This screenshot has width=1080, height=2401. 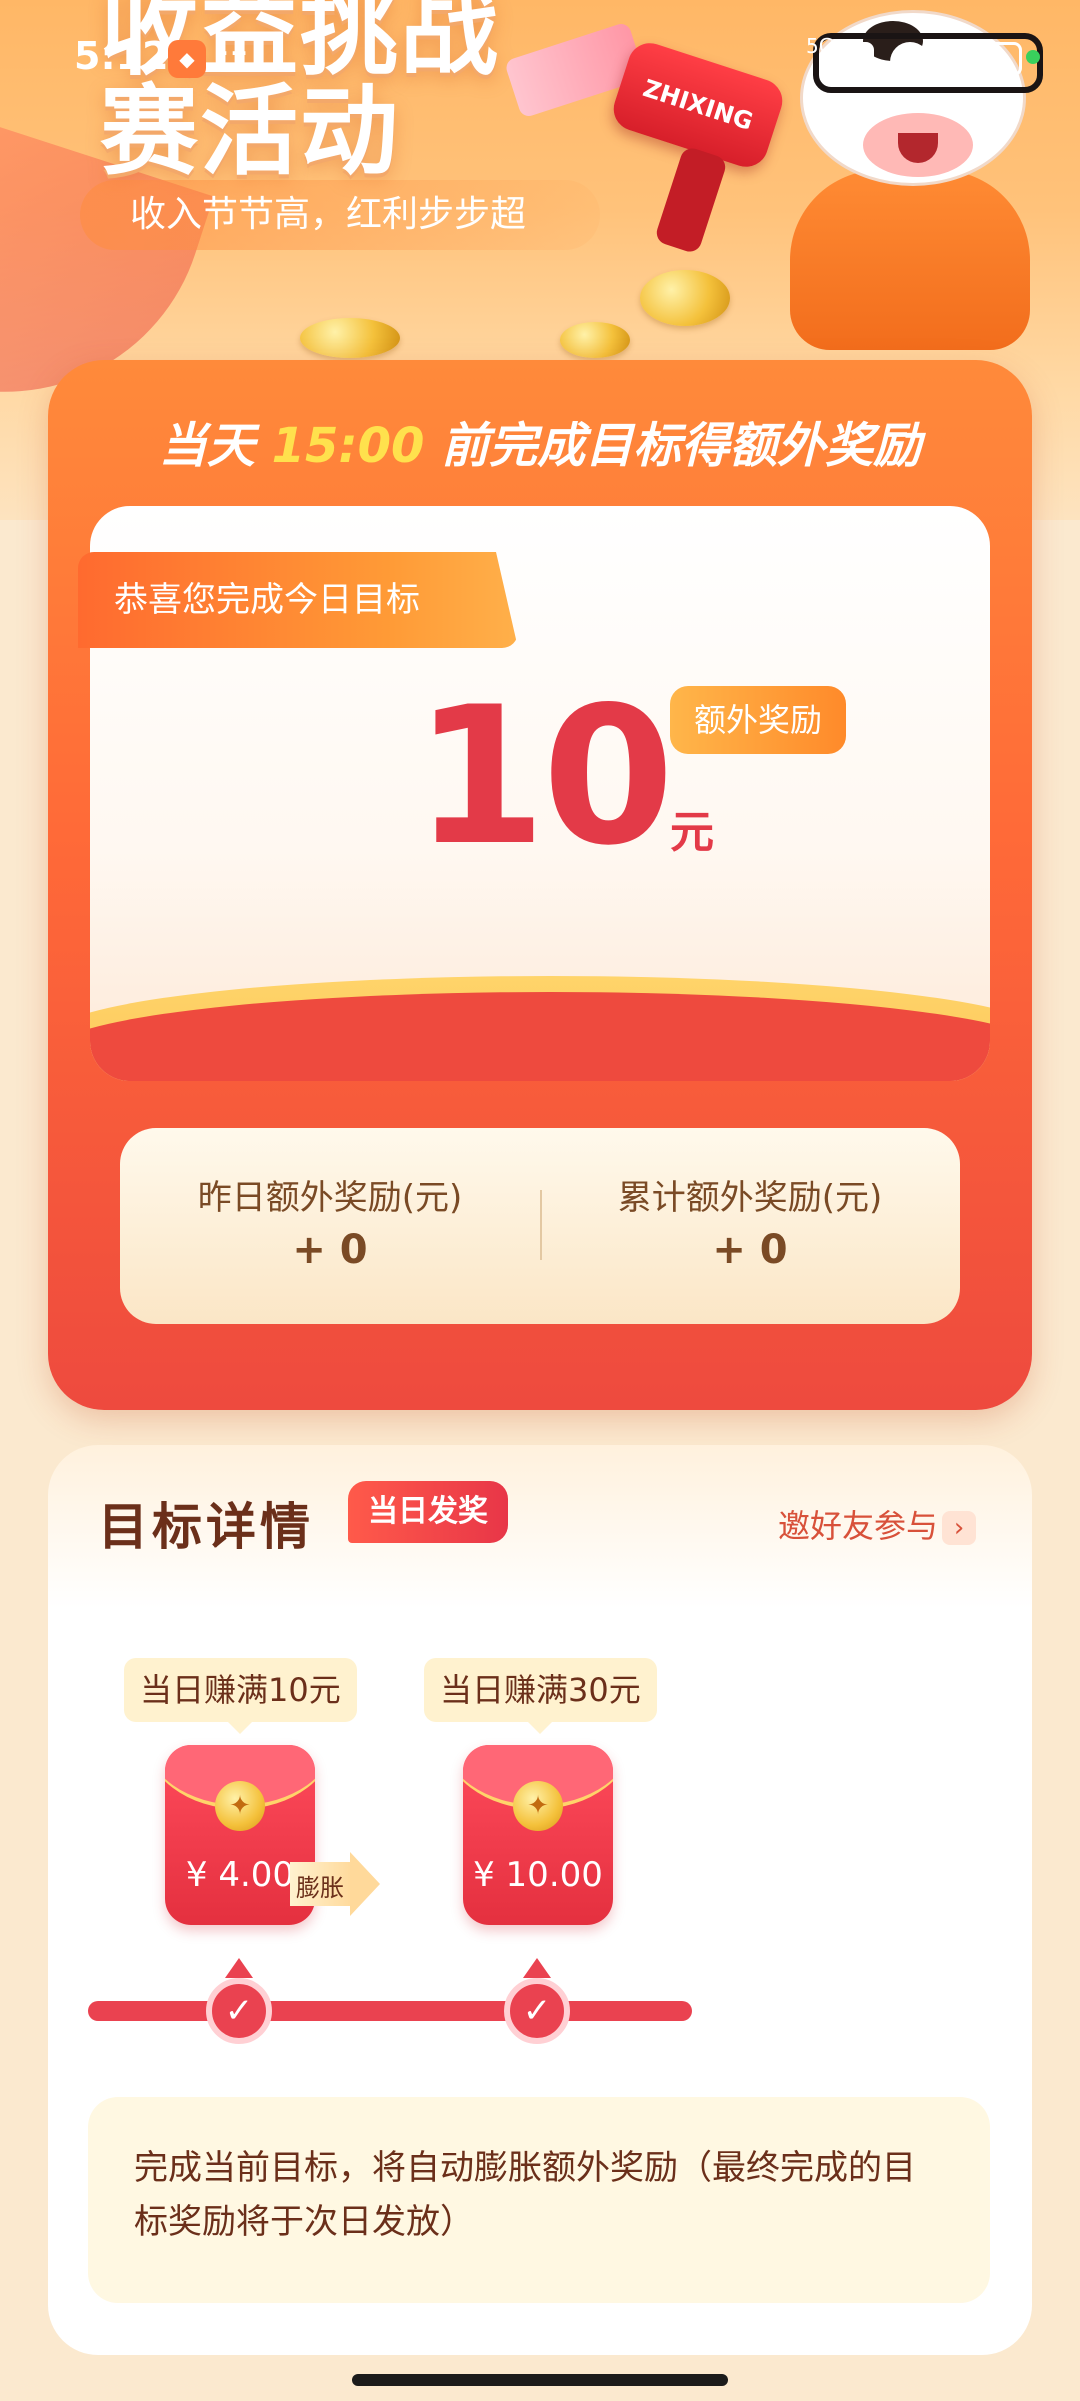 I want to click on extra-reward-badge: 额外奖励, so click(x=758, y=720).